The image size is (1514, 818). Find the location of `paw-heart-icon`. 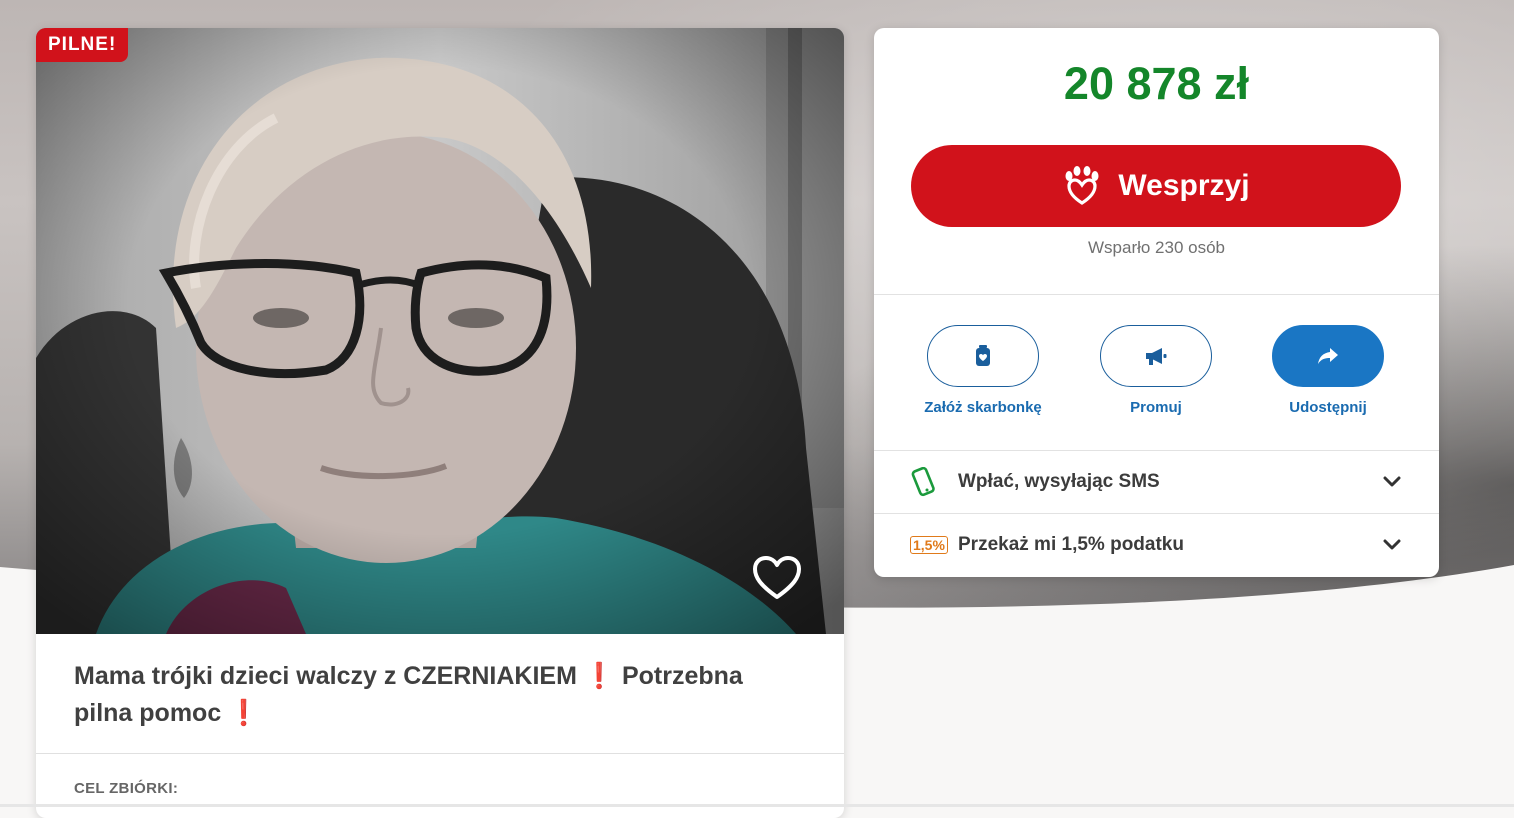

paw-heart-icon is located at coordinates (1082, 185).